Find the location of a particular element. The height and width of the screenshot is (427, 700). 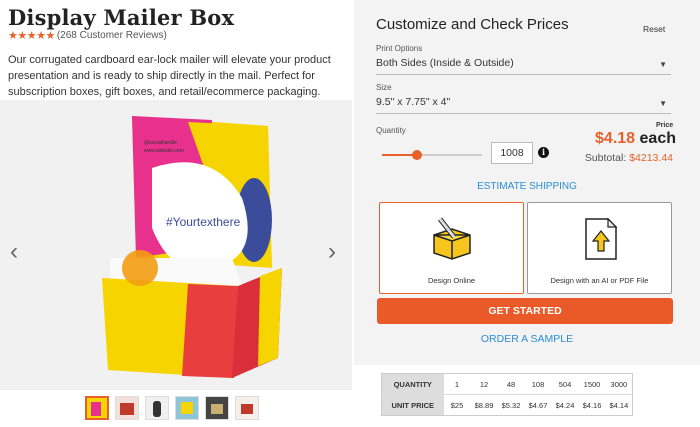

price-cell: $4.67 is located at coordinates (538, 405).